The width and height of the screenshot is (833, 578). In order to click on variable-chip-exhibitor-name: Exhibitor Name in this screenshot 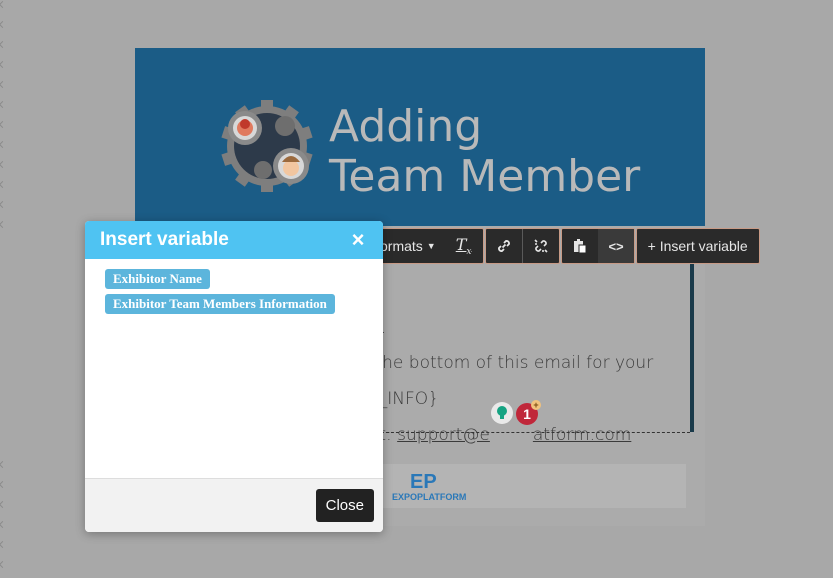, I will do `click(157, 279)`.